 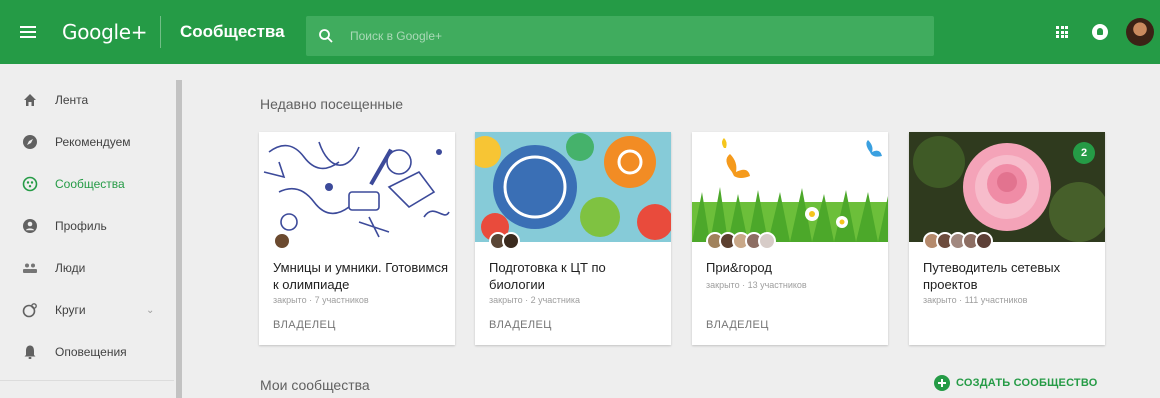 I want to click on search-input, so click(x=630, y=36).